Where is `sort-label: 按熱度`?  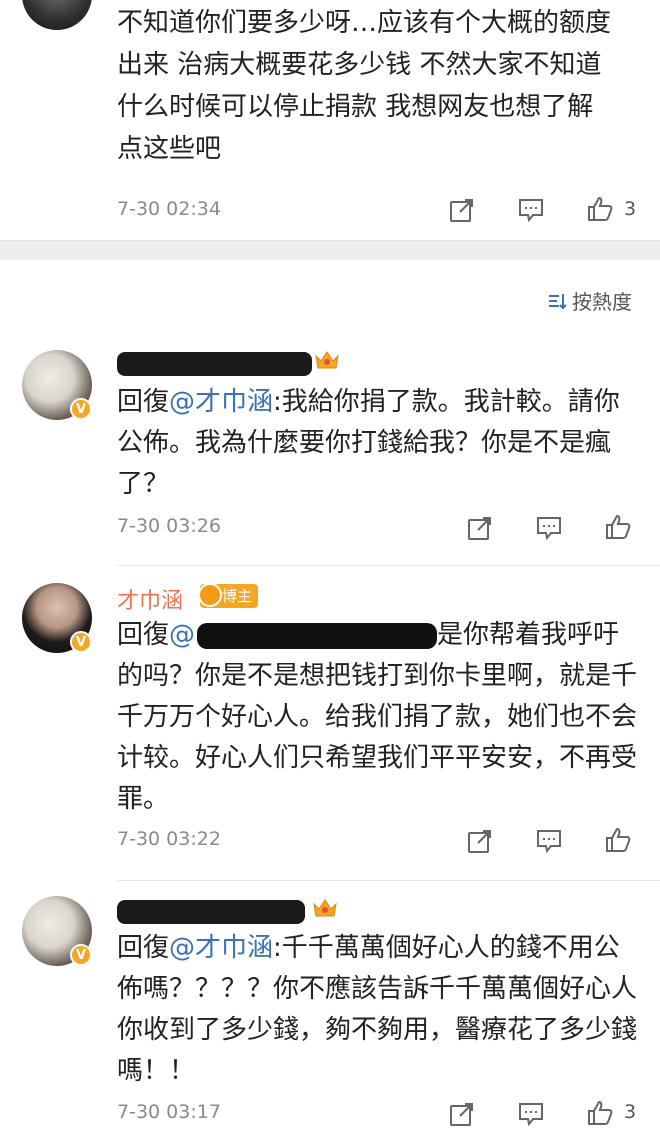 sort-label: 按熱度 is located at coordinates (602, 302).